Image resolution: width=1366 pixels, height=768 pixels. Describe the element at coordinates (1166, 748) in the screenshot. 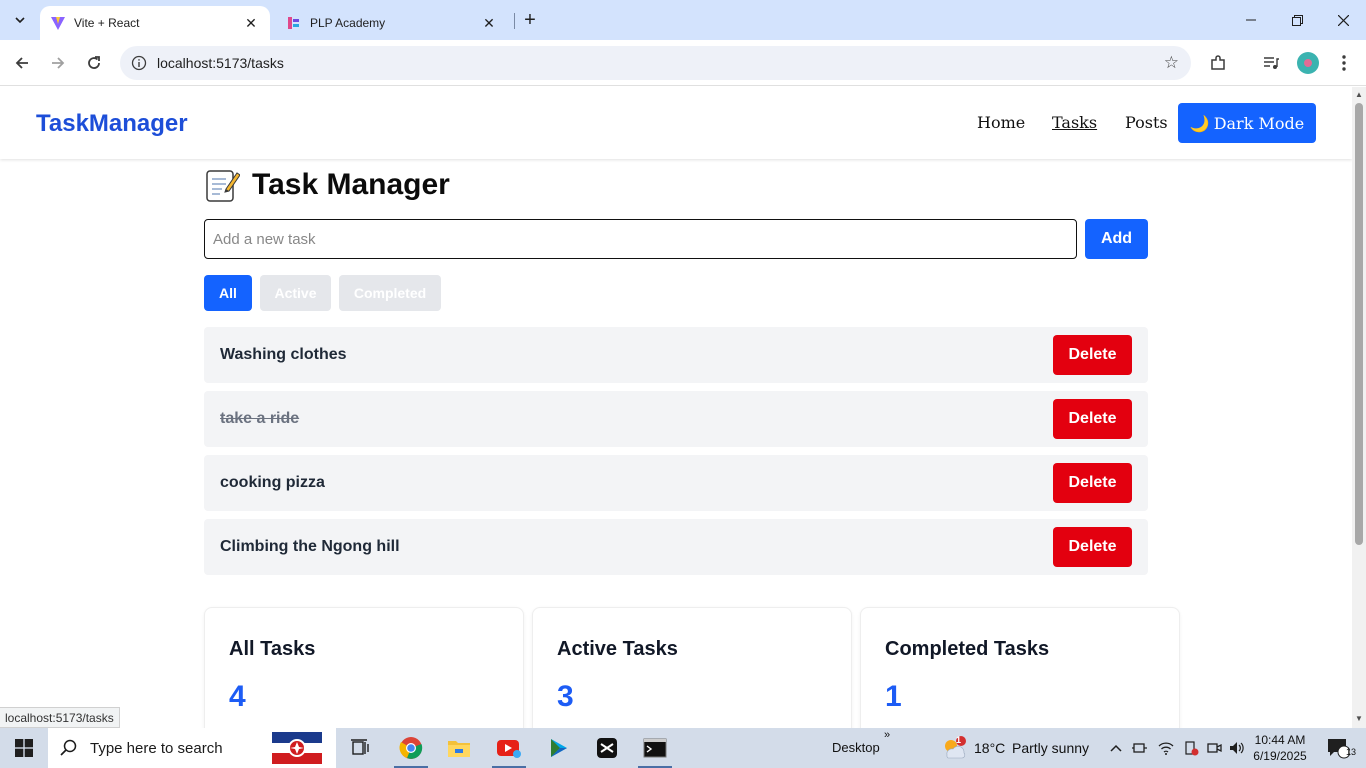

I see `wifi-icon` at that location.